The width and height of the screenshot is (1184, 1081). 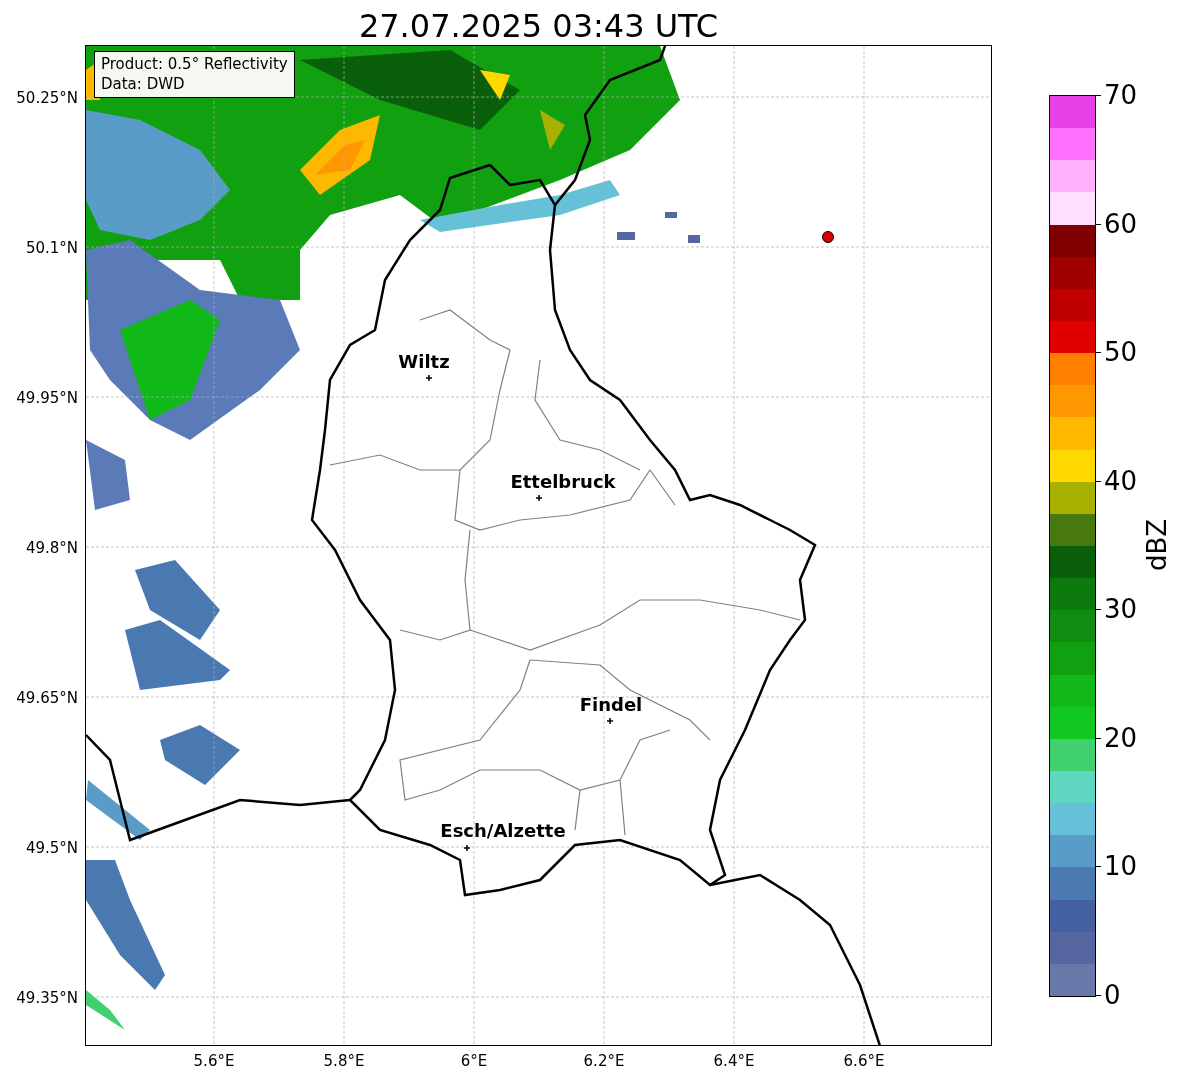 I want to click on longitude-tick-label: 6°E, so click(x=474, y=1061).